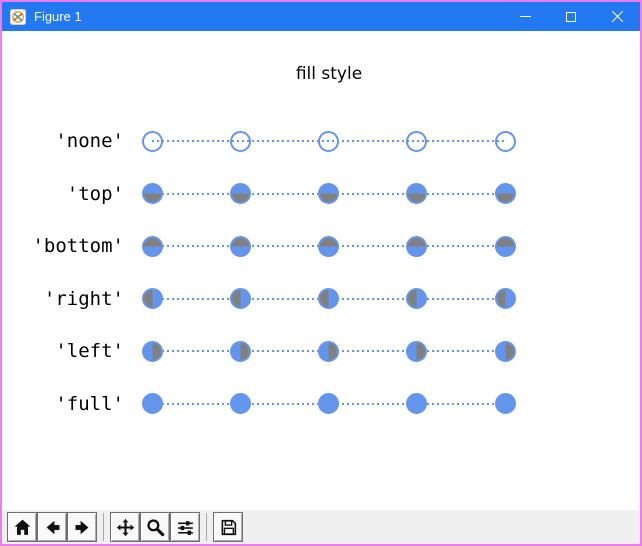  I want to click on floppy-disk-icon, so click(228, 527).